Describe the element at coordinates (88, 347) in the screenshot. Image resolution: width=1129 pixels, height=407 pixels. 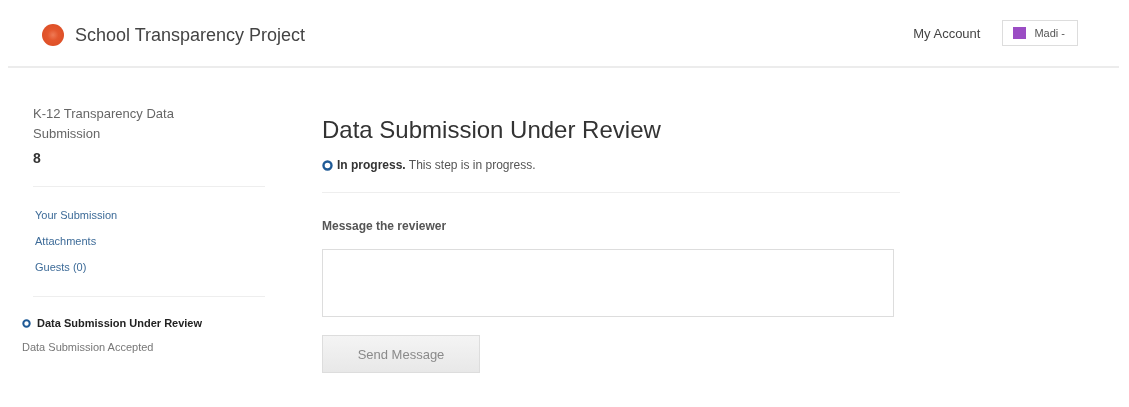
I see `step-label: Data Submission Accepted` at that location.